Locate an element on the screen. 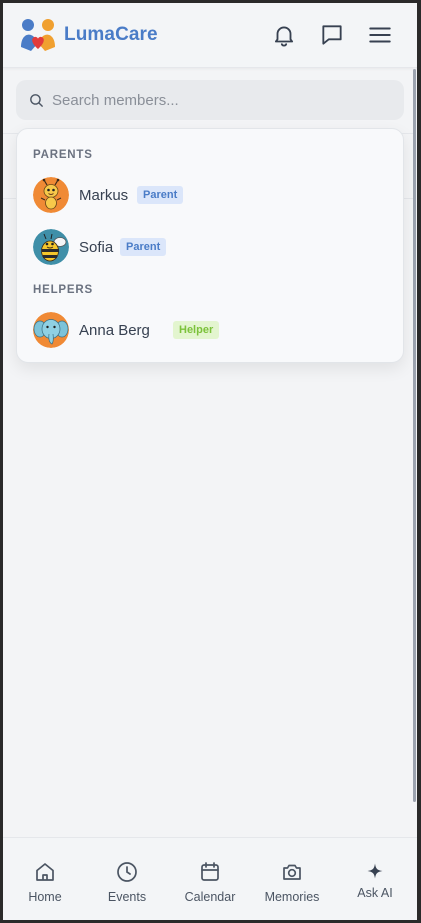  member-name: Sofia is located at coordinates (96, 247).